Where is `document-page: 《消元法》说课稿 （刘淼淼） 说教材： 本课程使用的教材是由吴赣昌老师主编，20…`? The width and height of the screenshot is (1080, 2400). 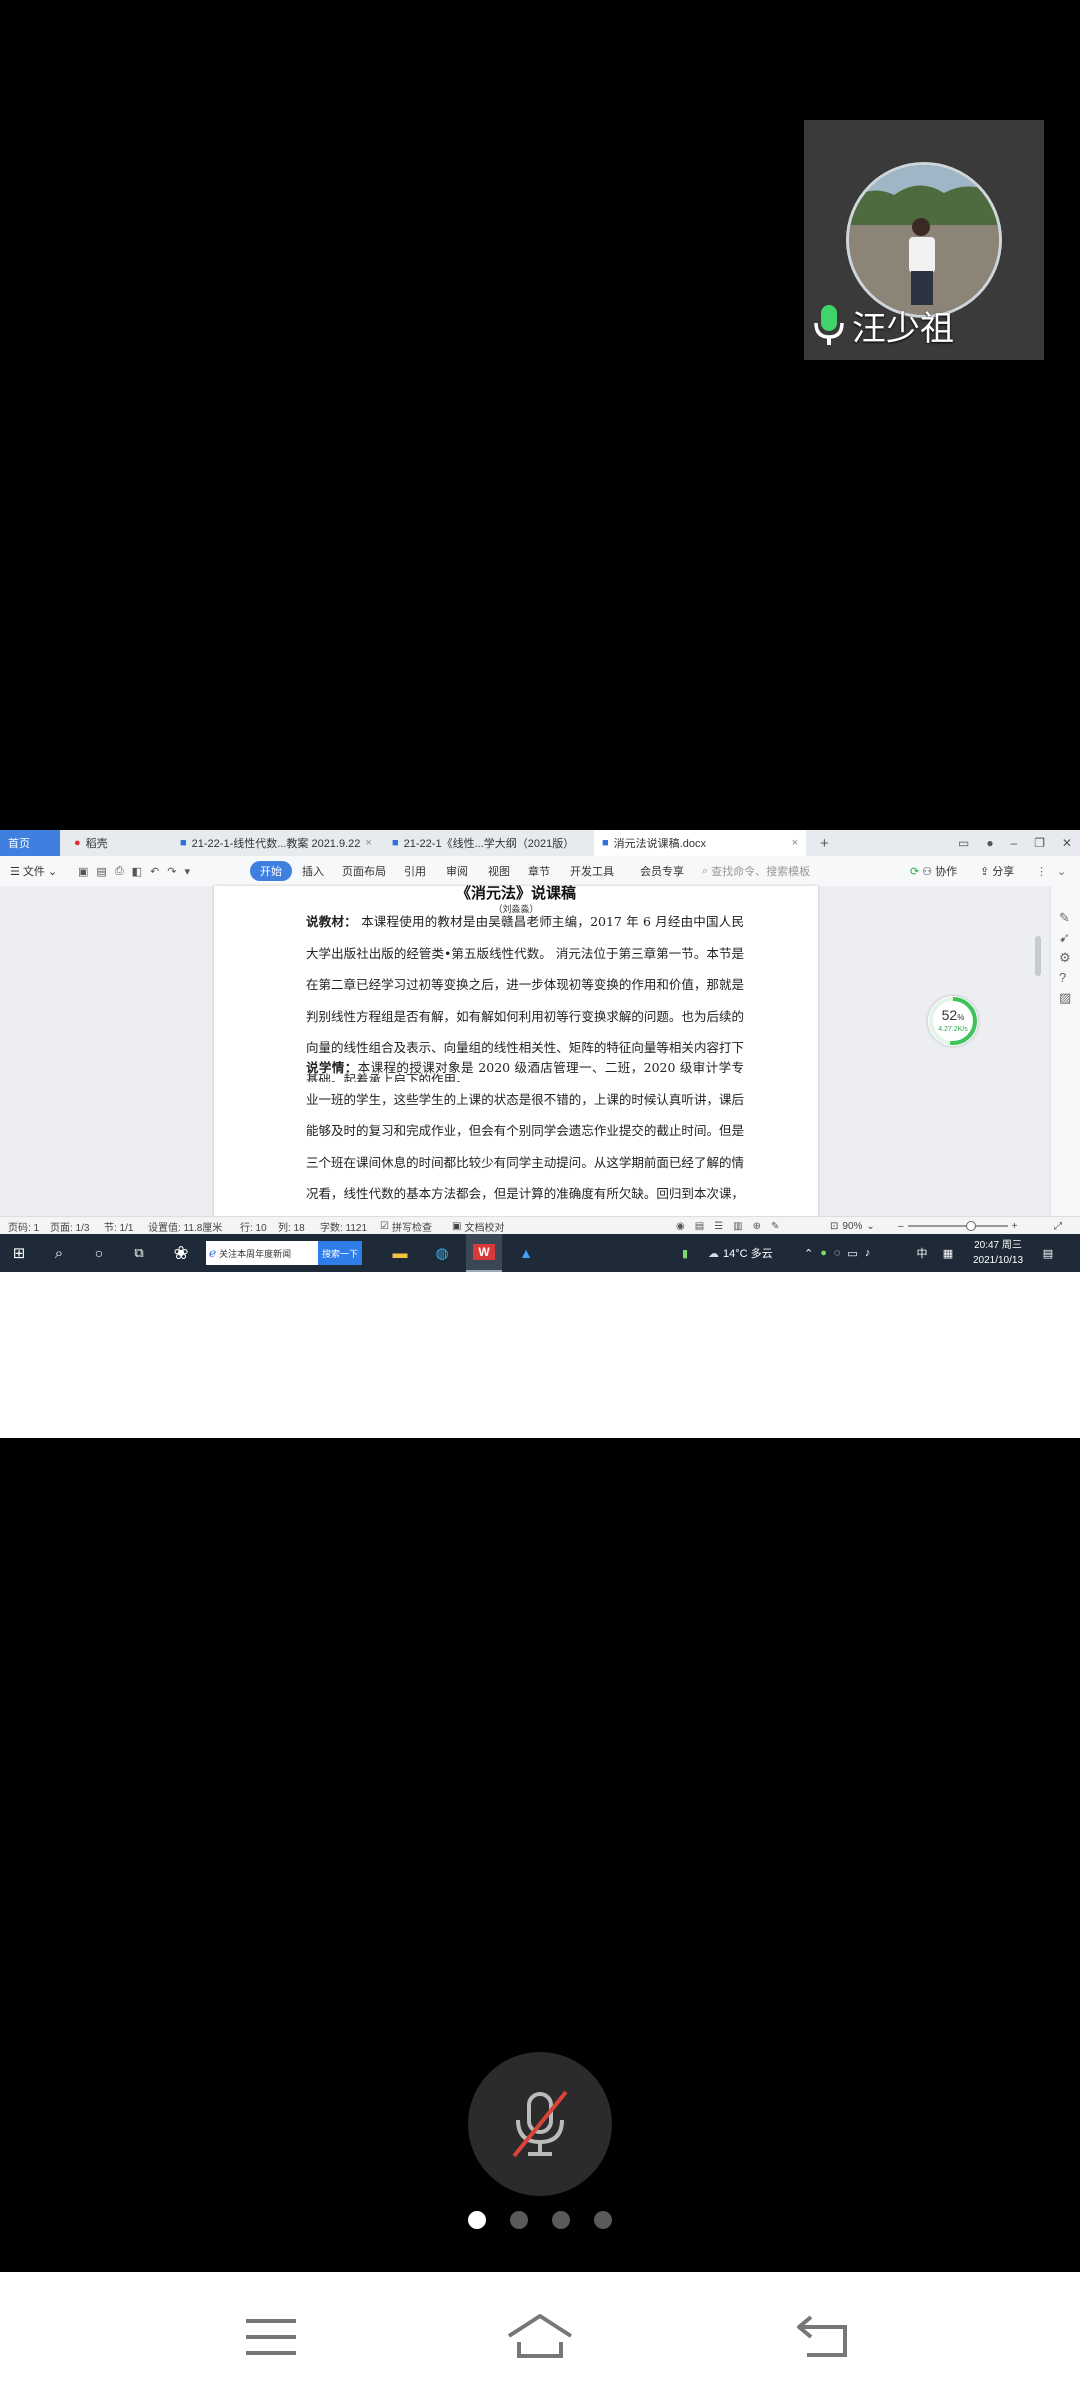
document-page: 《消元法》说课稿 （刘淼淼） 说教材： 本课程使用的教材是由吴赣昌老师主编，20… is located at coordinates (516, 1050).